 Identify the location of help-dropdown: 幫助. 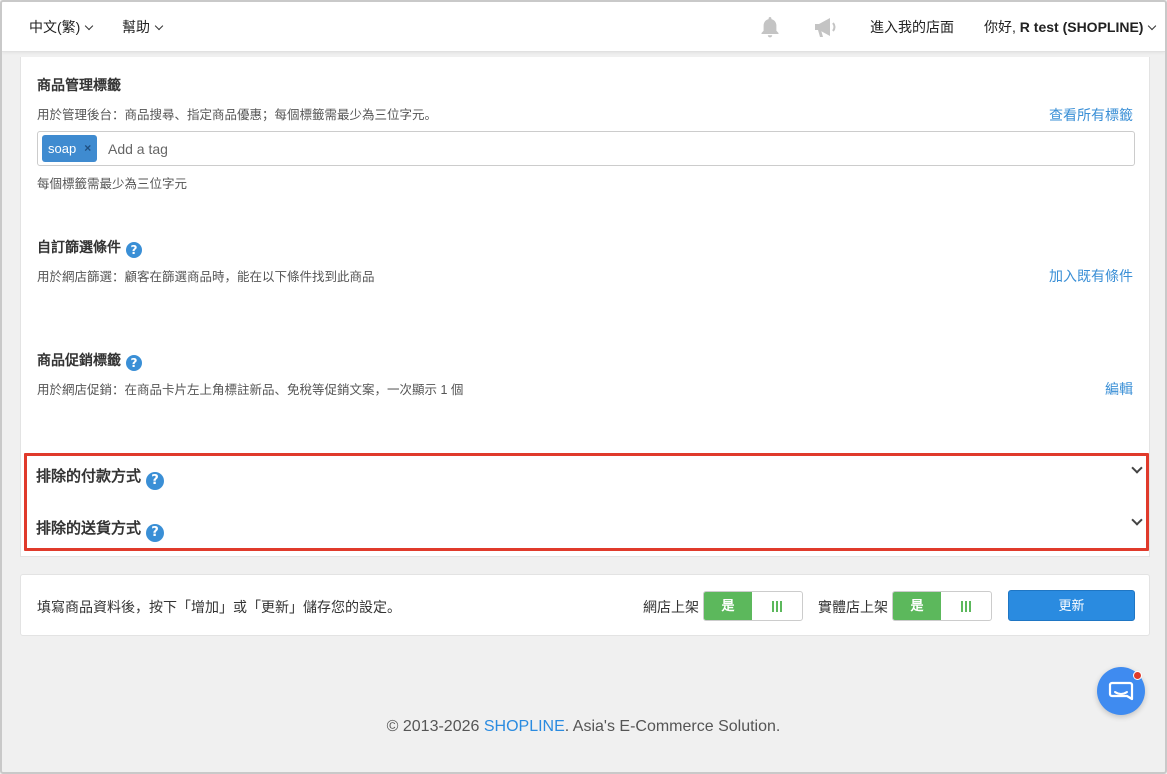
(143, 27).